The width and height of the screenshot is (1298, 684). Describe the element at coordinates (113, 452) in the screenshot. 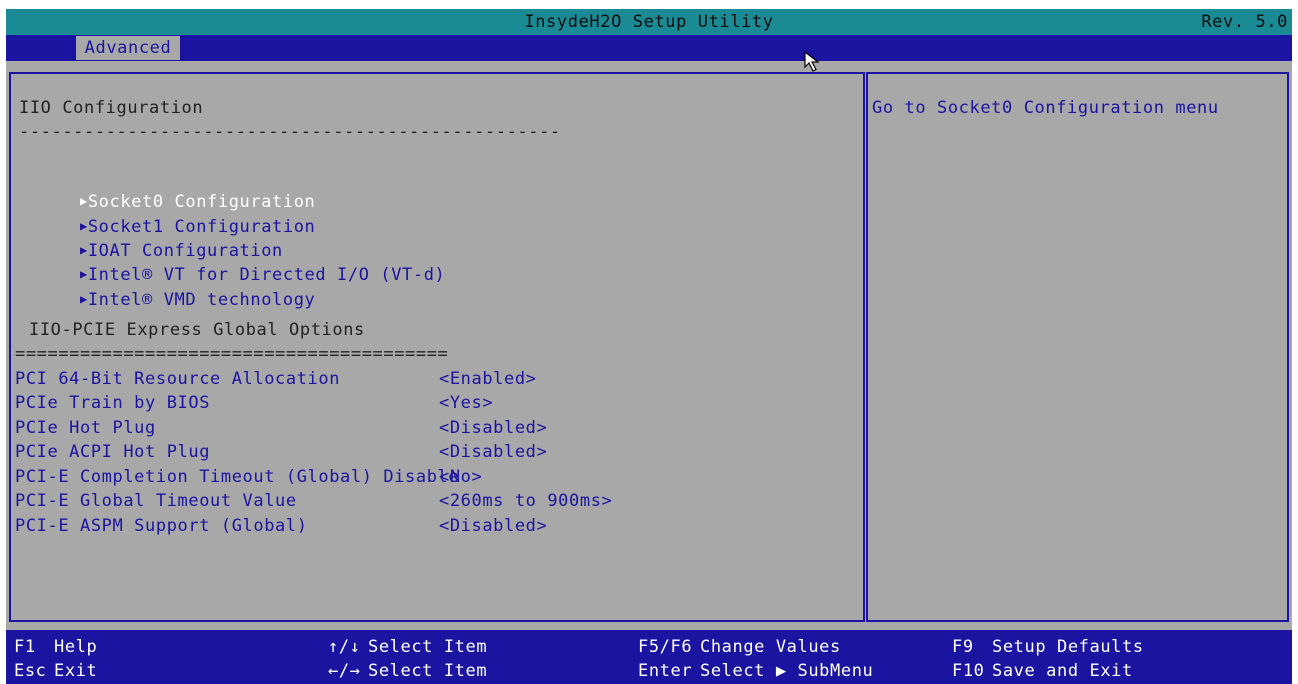

I see `setting-label: PCIe ACPI Hot Plug` at that location.